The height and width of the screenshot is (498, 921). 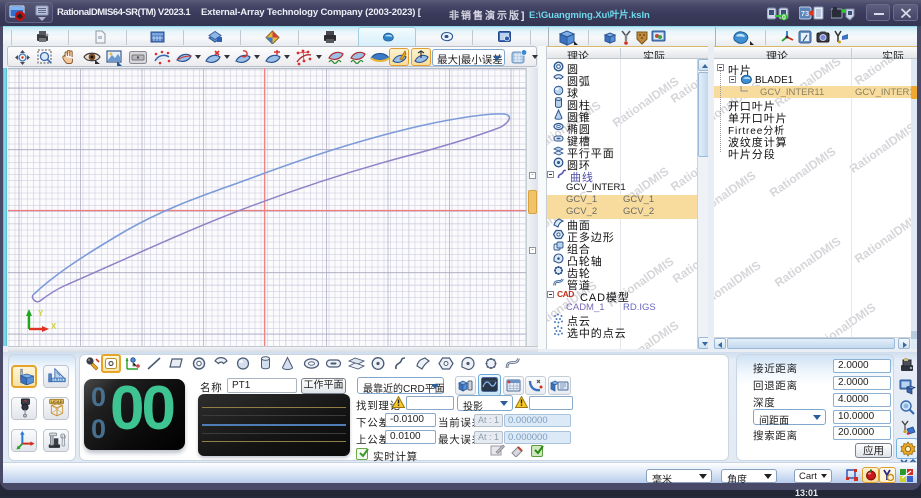 What do you see at coordinates (805, 13) in the screenshot?
I see `svg-text: 73` at bounding box center [805, 13].